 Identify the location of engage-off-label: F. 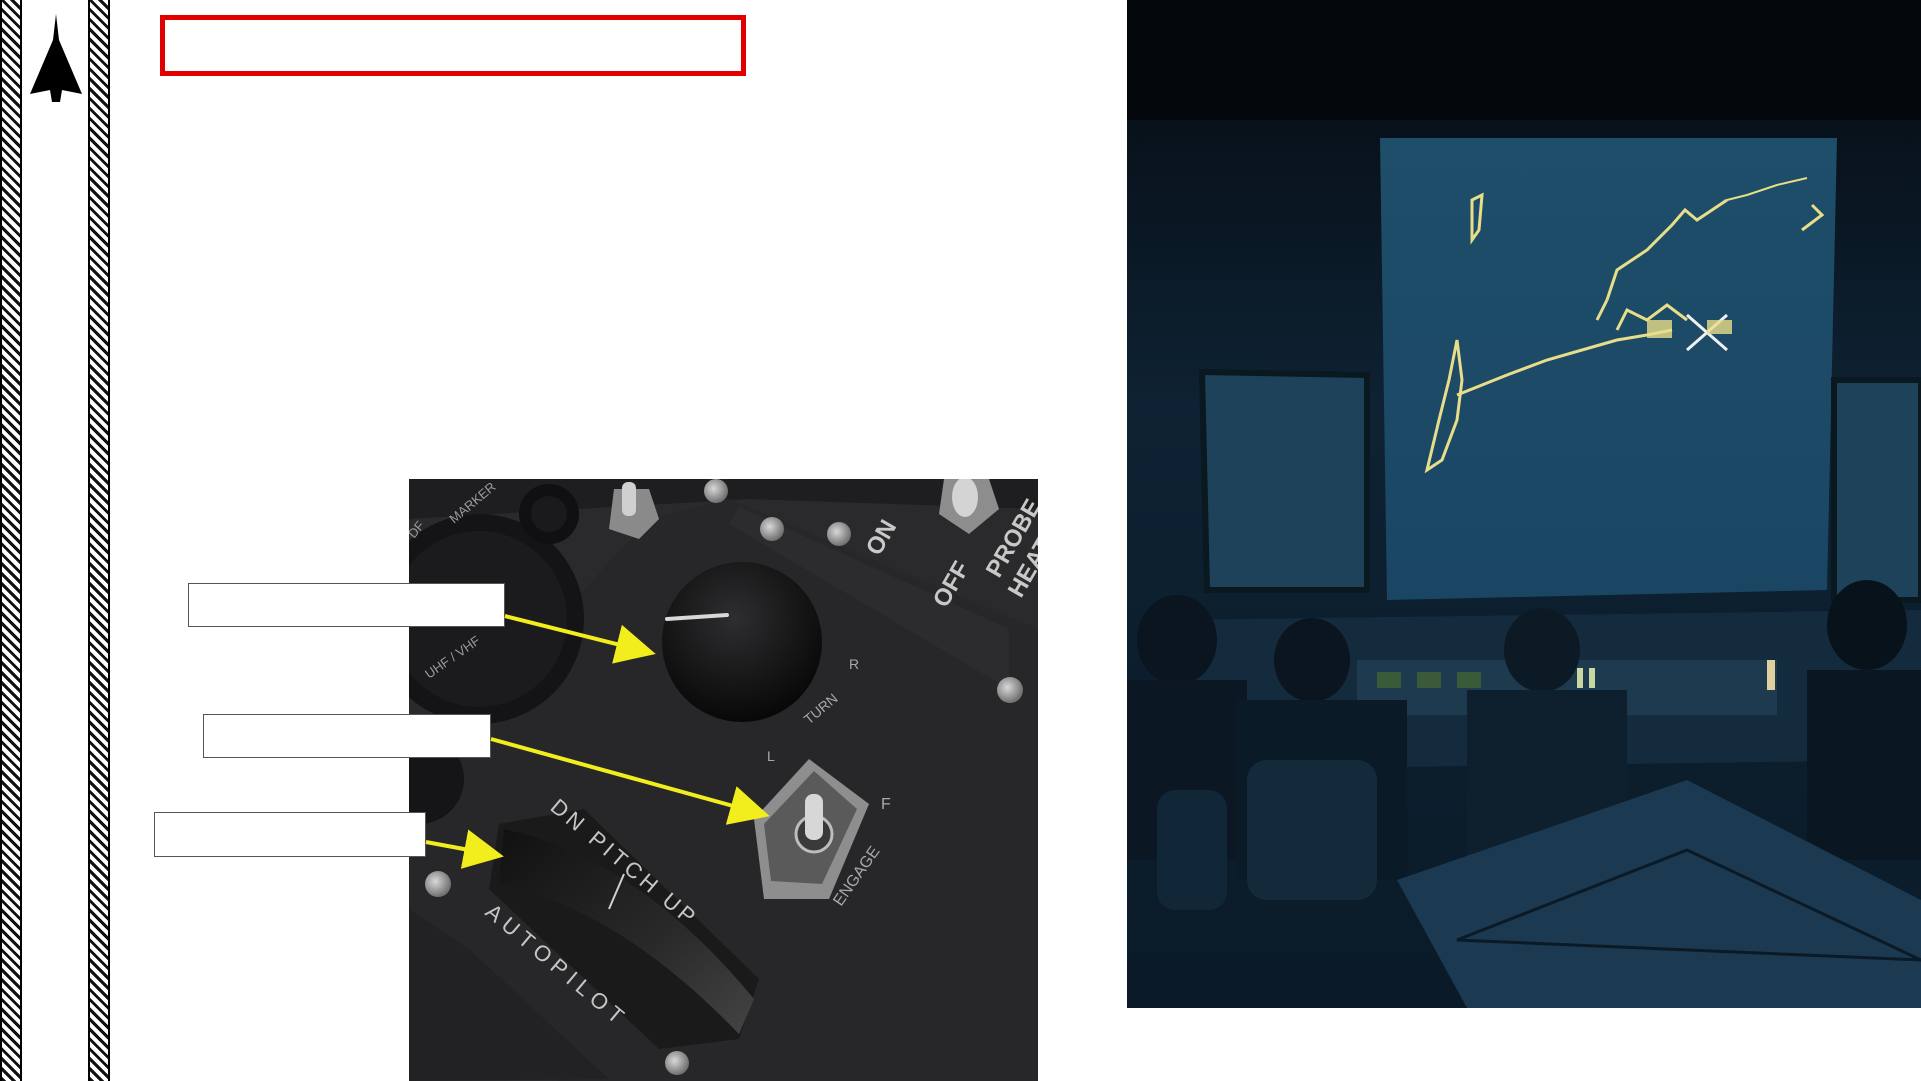
(886, 804).